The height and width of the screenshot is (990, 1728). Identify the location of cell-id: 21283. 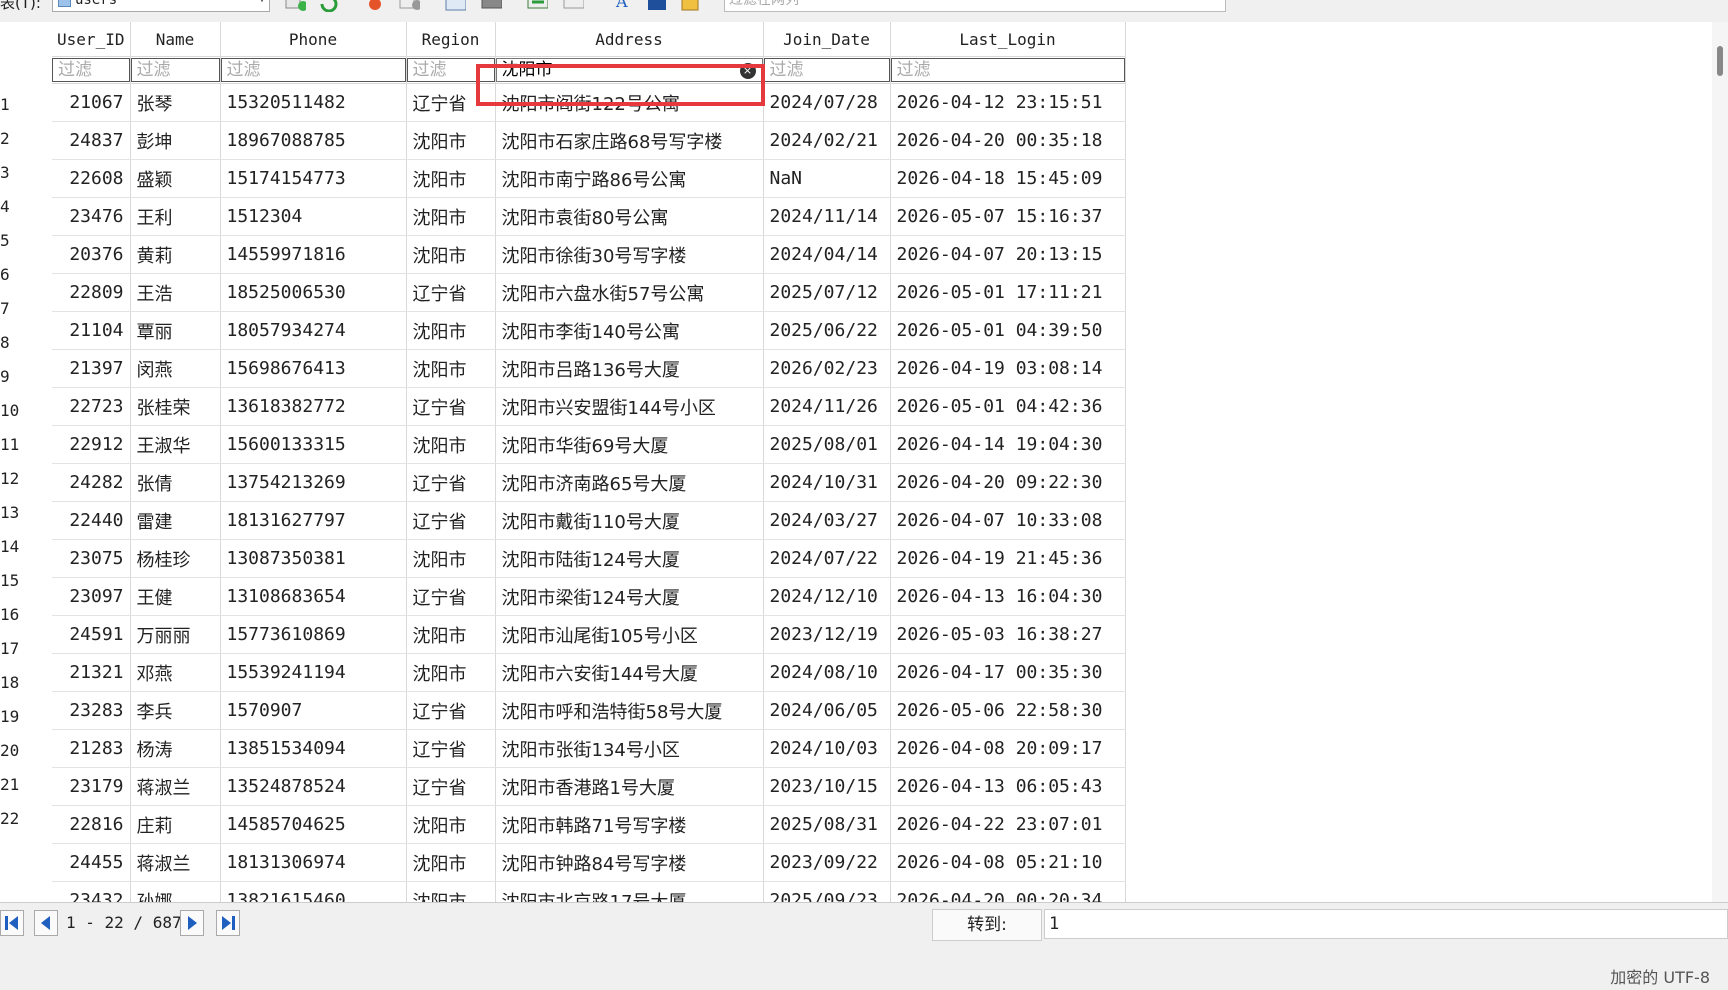
(91, 748).